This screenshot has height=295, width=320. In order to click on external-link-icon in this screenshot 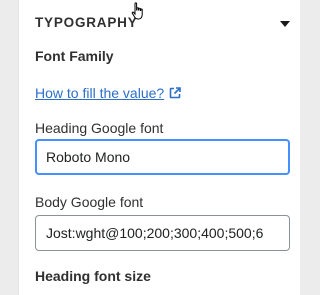, I will do `click(175, 93)`.